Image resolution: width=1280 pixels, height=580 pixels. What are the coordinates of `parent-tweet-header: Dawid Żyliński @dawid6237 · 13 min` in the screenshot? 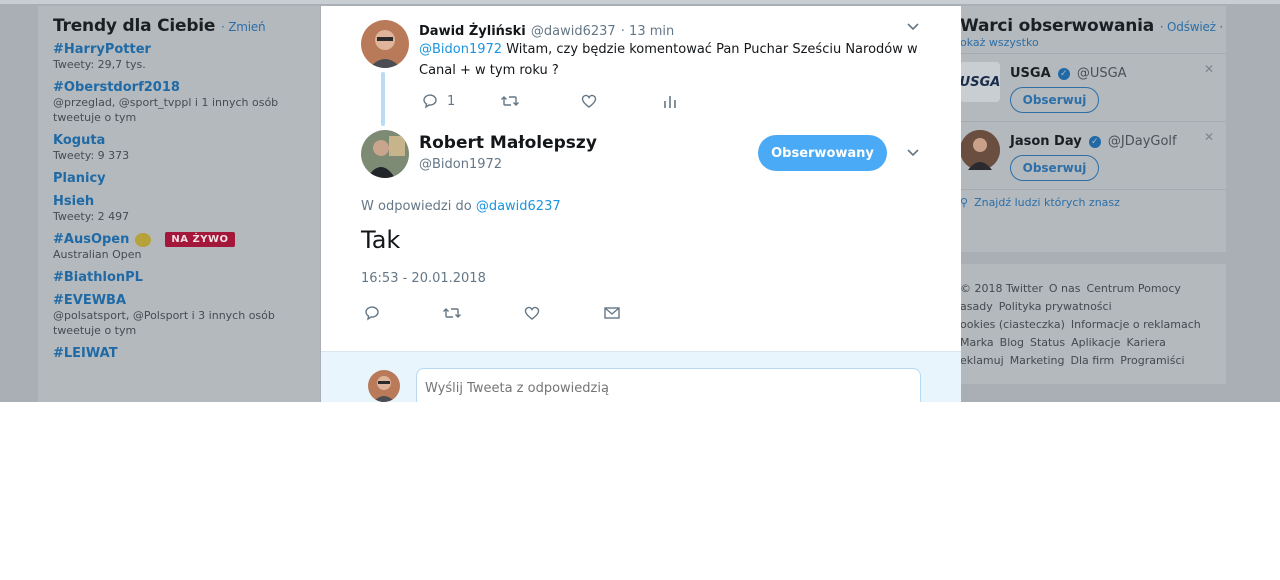 It's located at (546, 29).